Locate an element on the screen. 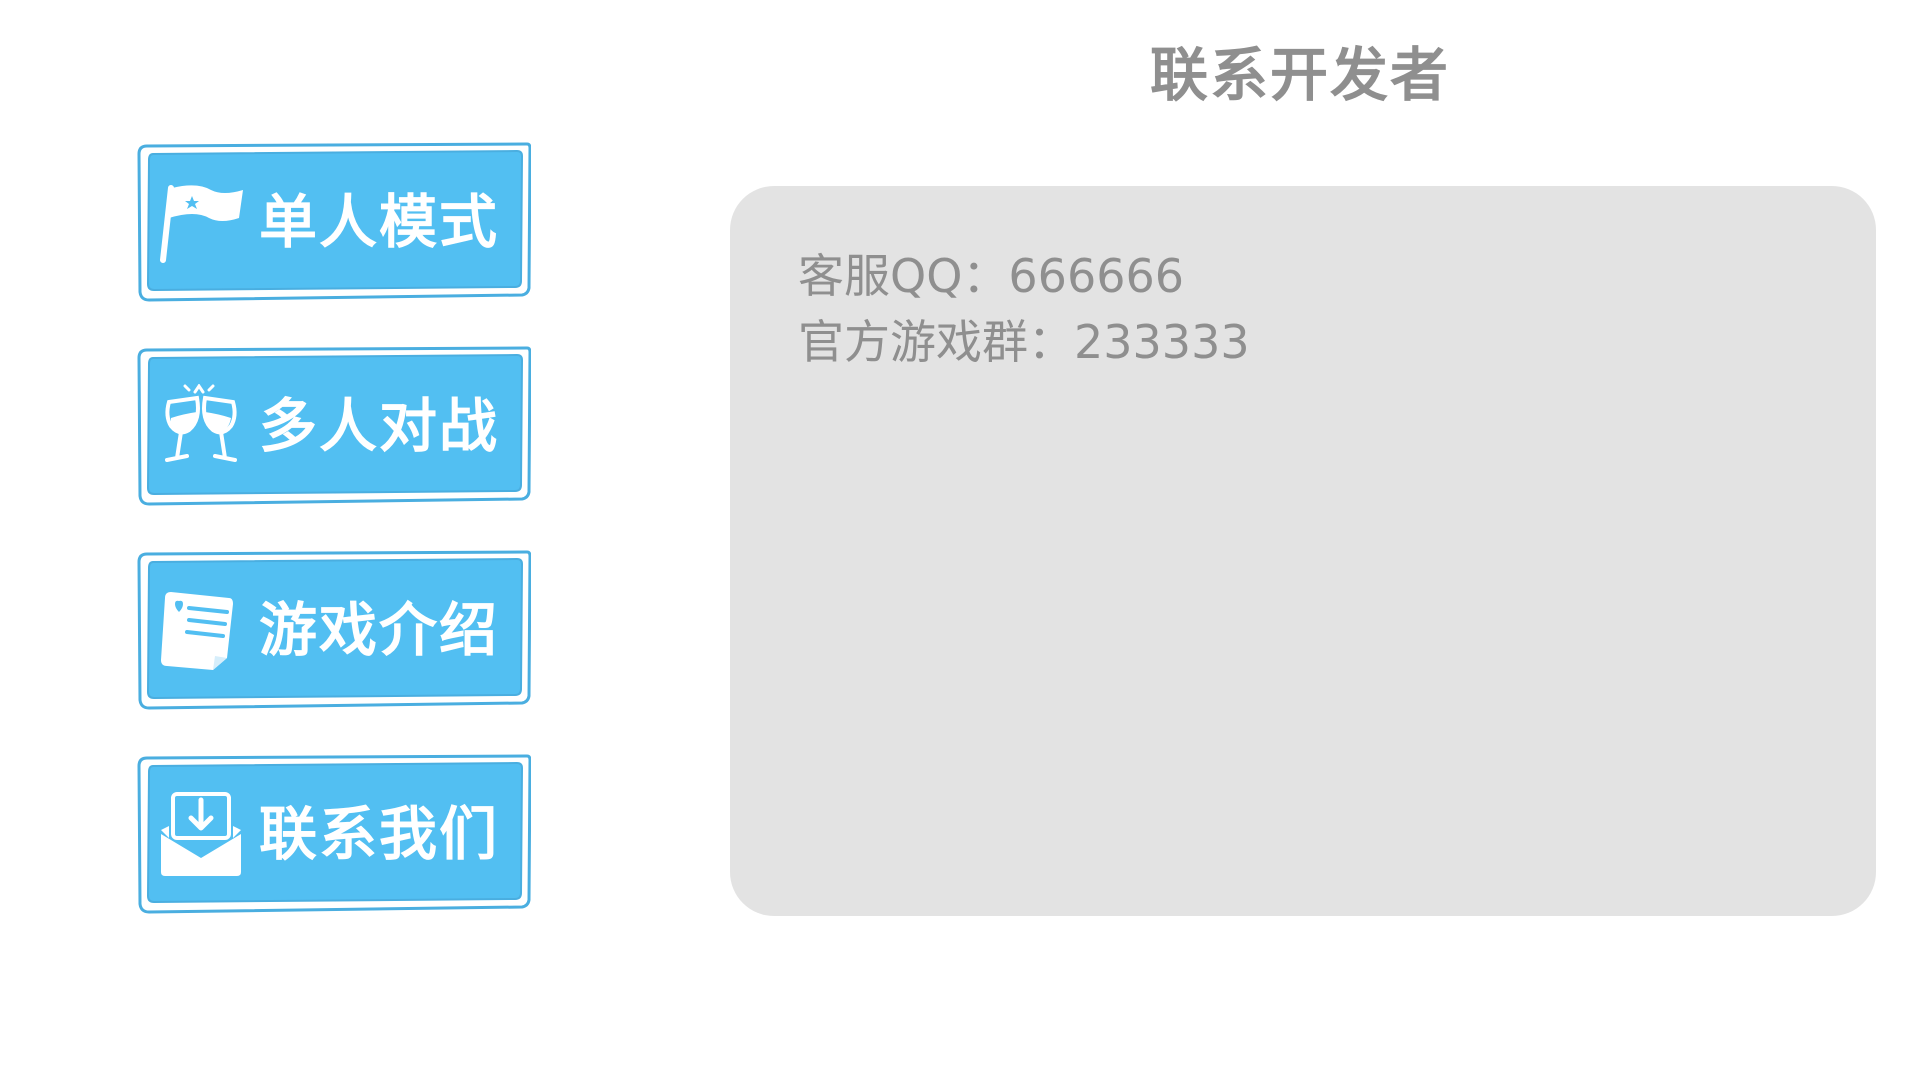  official-game-group: 官方游戏群：233333 is located at coordinates (1024, 342).